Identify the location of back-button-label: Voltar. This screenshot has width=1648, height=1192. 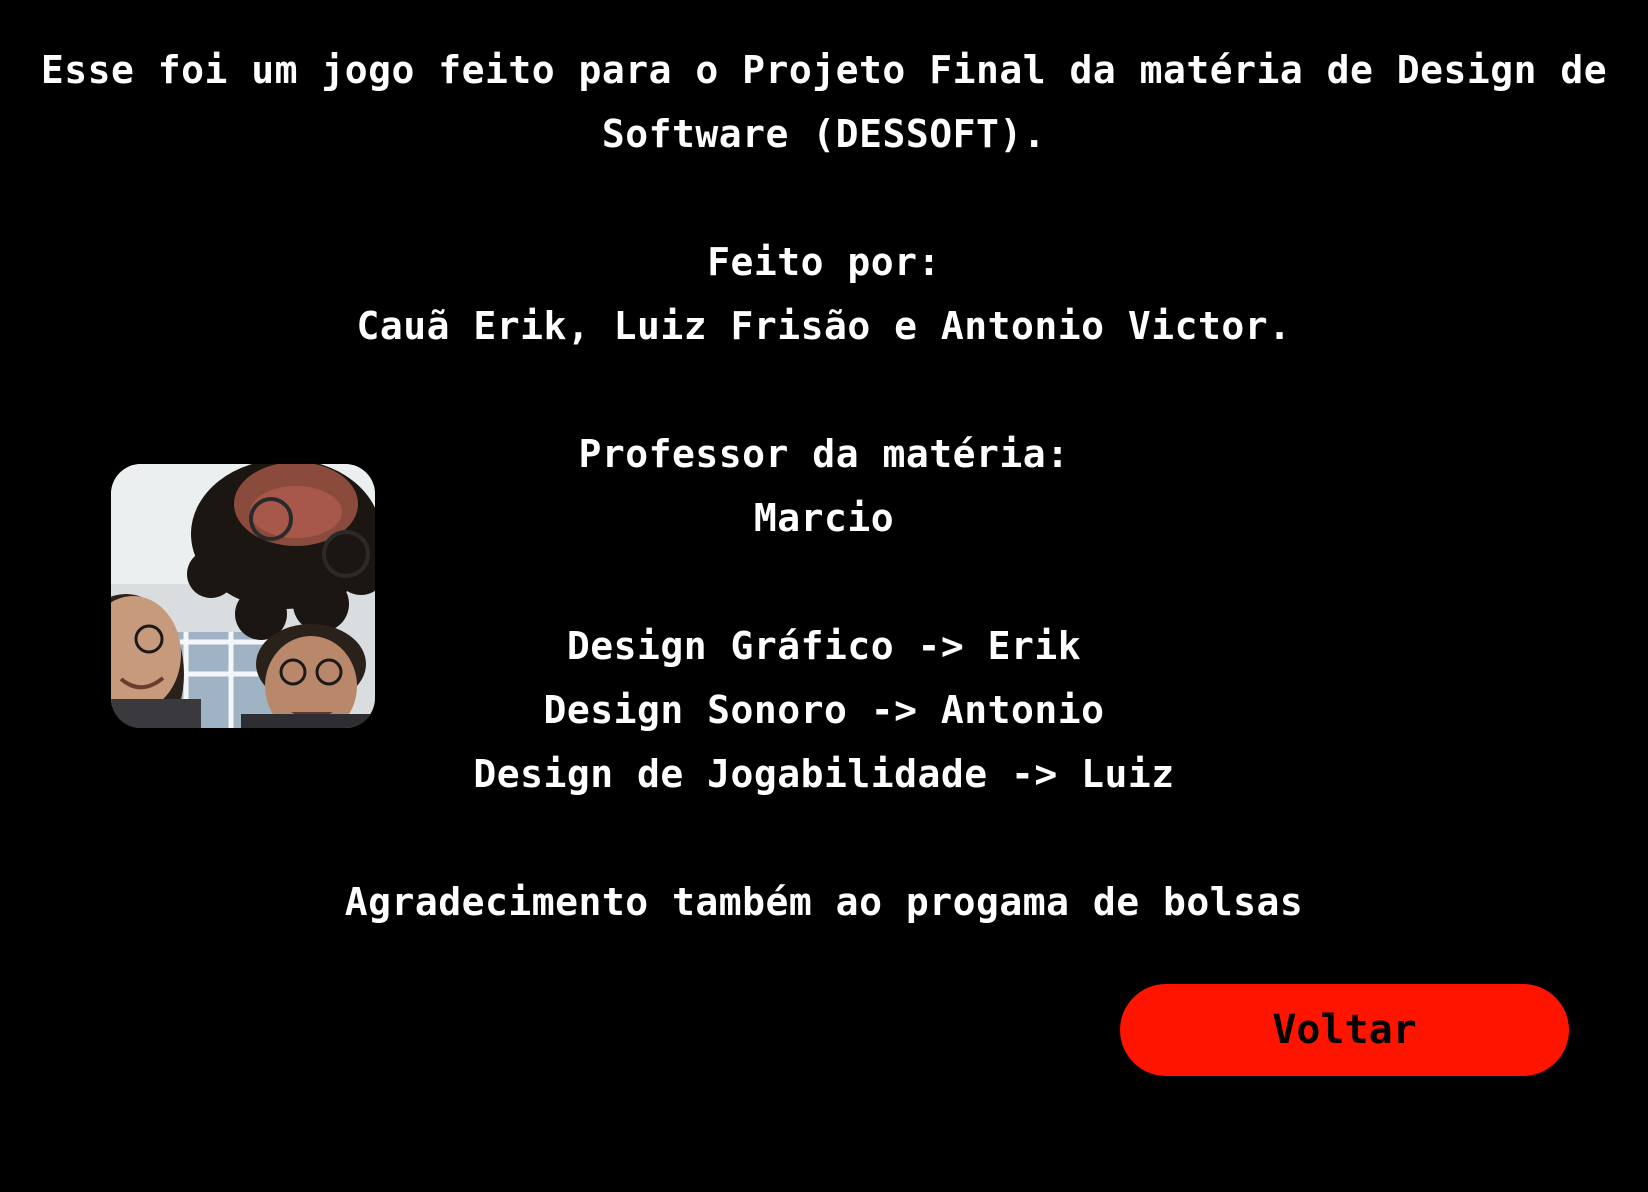
(1344, 1030).